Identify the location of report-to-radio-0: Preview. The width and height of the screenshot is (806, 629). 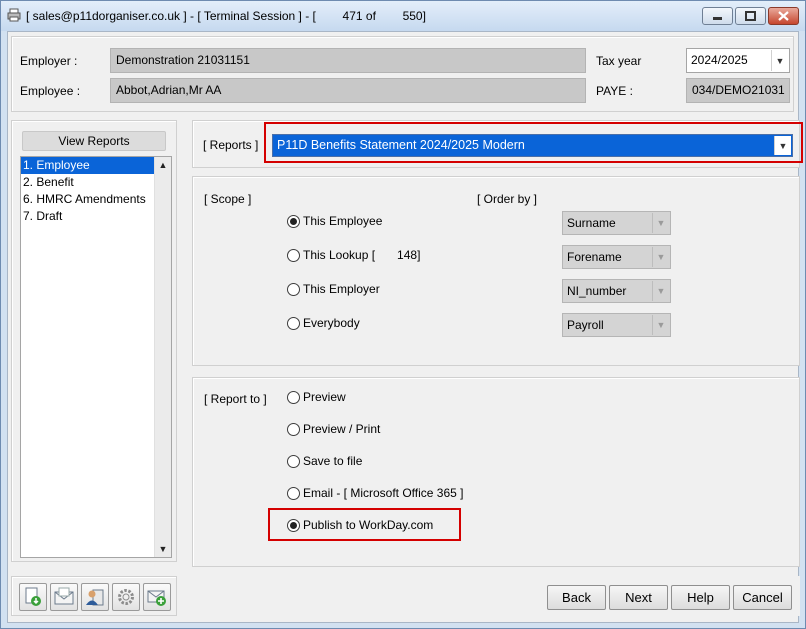
(316, 397).